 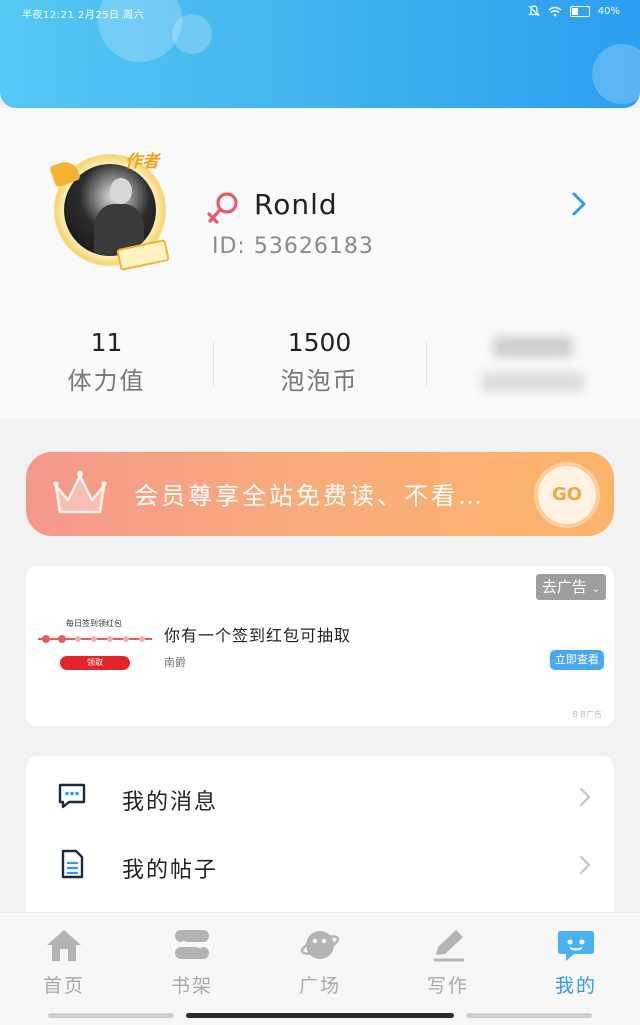 I want to click on battery-text: 40%, so click(x=608, y=11).